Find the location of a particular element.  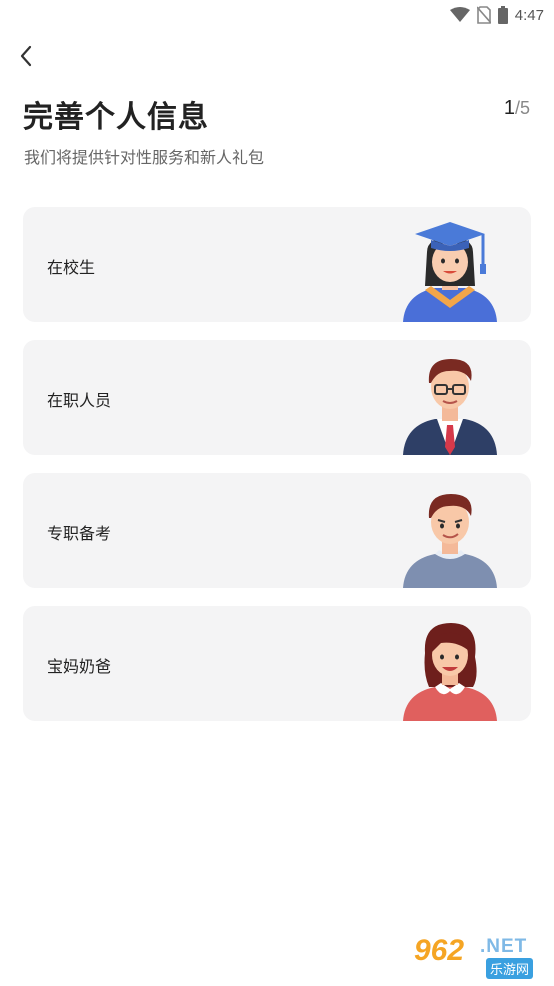

parent-avatar-icon is located at coordinates (450, 672).